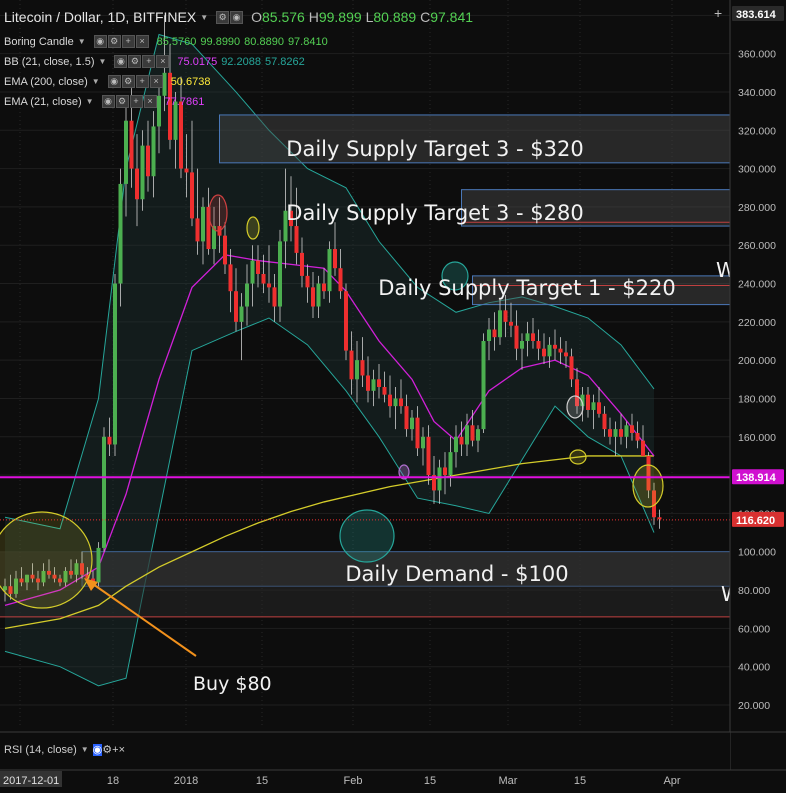 This screenshot has height=793, width=786. I want to click on rsi-pane-header: RSI (14, close) ▼ ◉⚙+×, so click(64, 749).